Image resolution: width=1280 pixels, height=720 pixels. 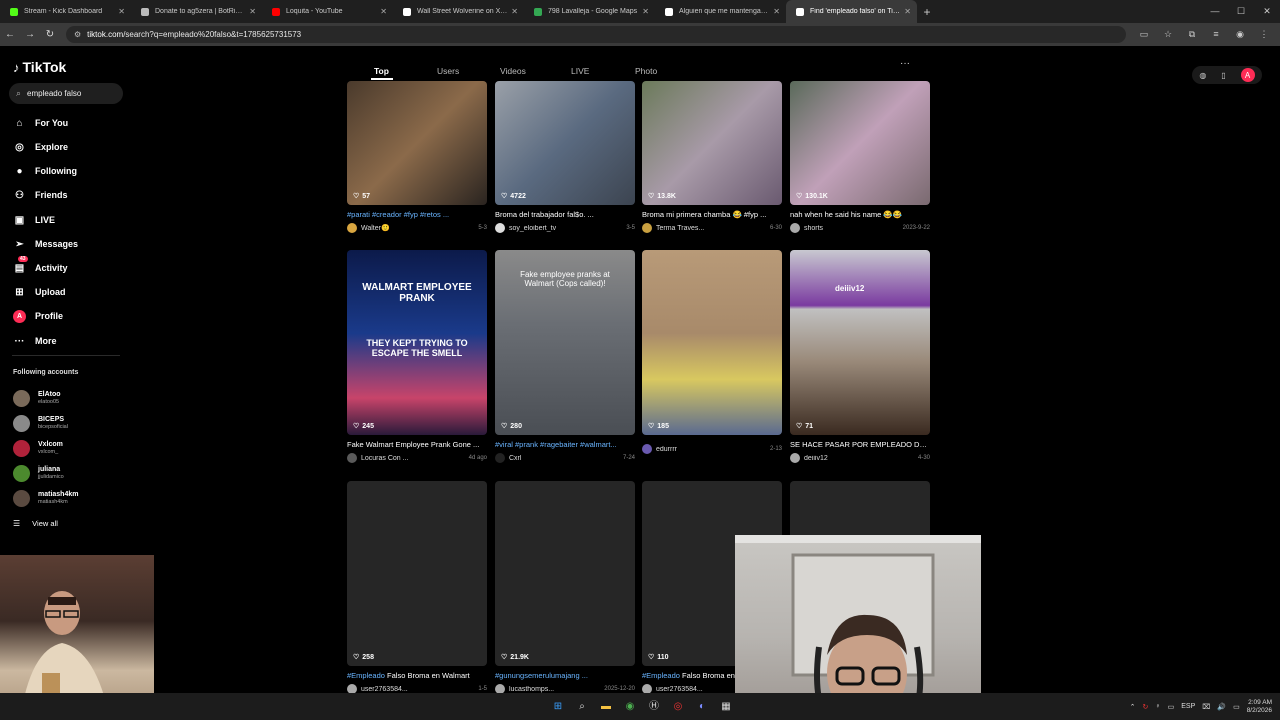 What do you see at coordinates (30, 34) in the screenshot?
I see `forward-icon: →` at bounding box center [30, 34].